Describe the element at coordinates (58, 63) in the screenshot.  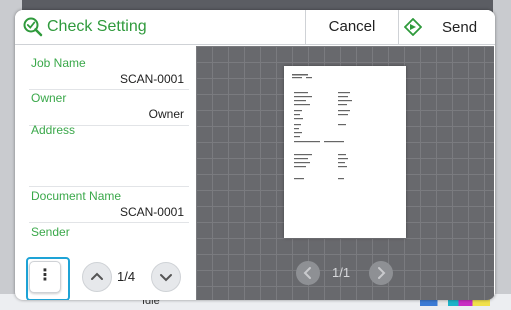
I see `job-name-label: Job Name` at that location.